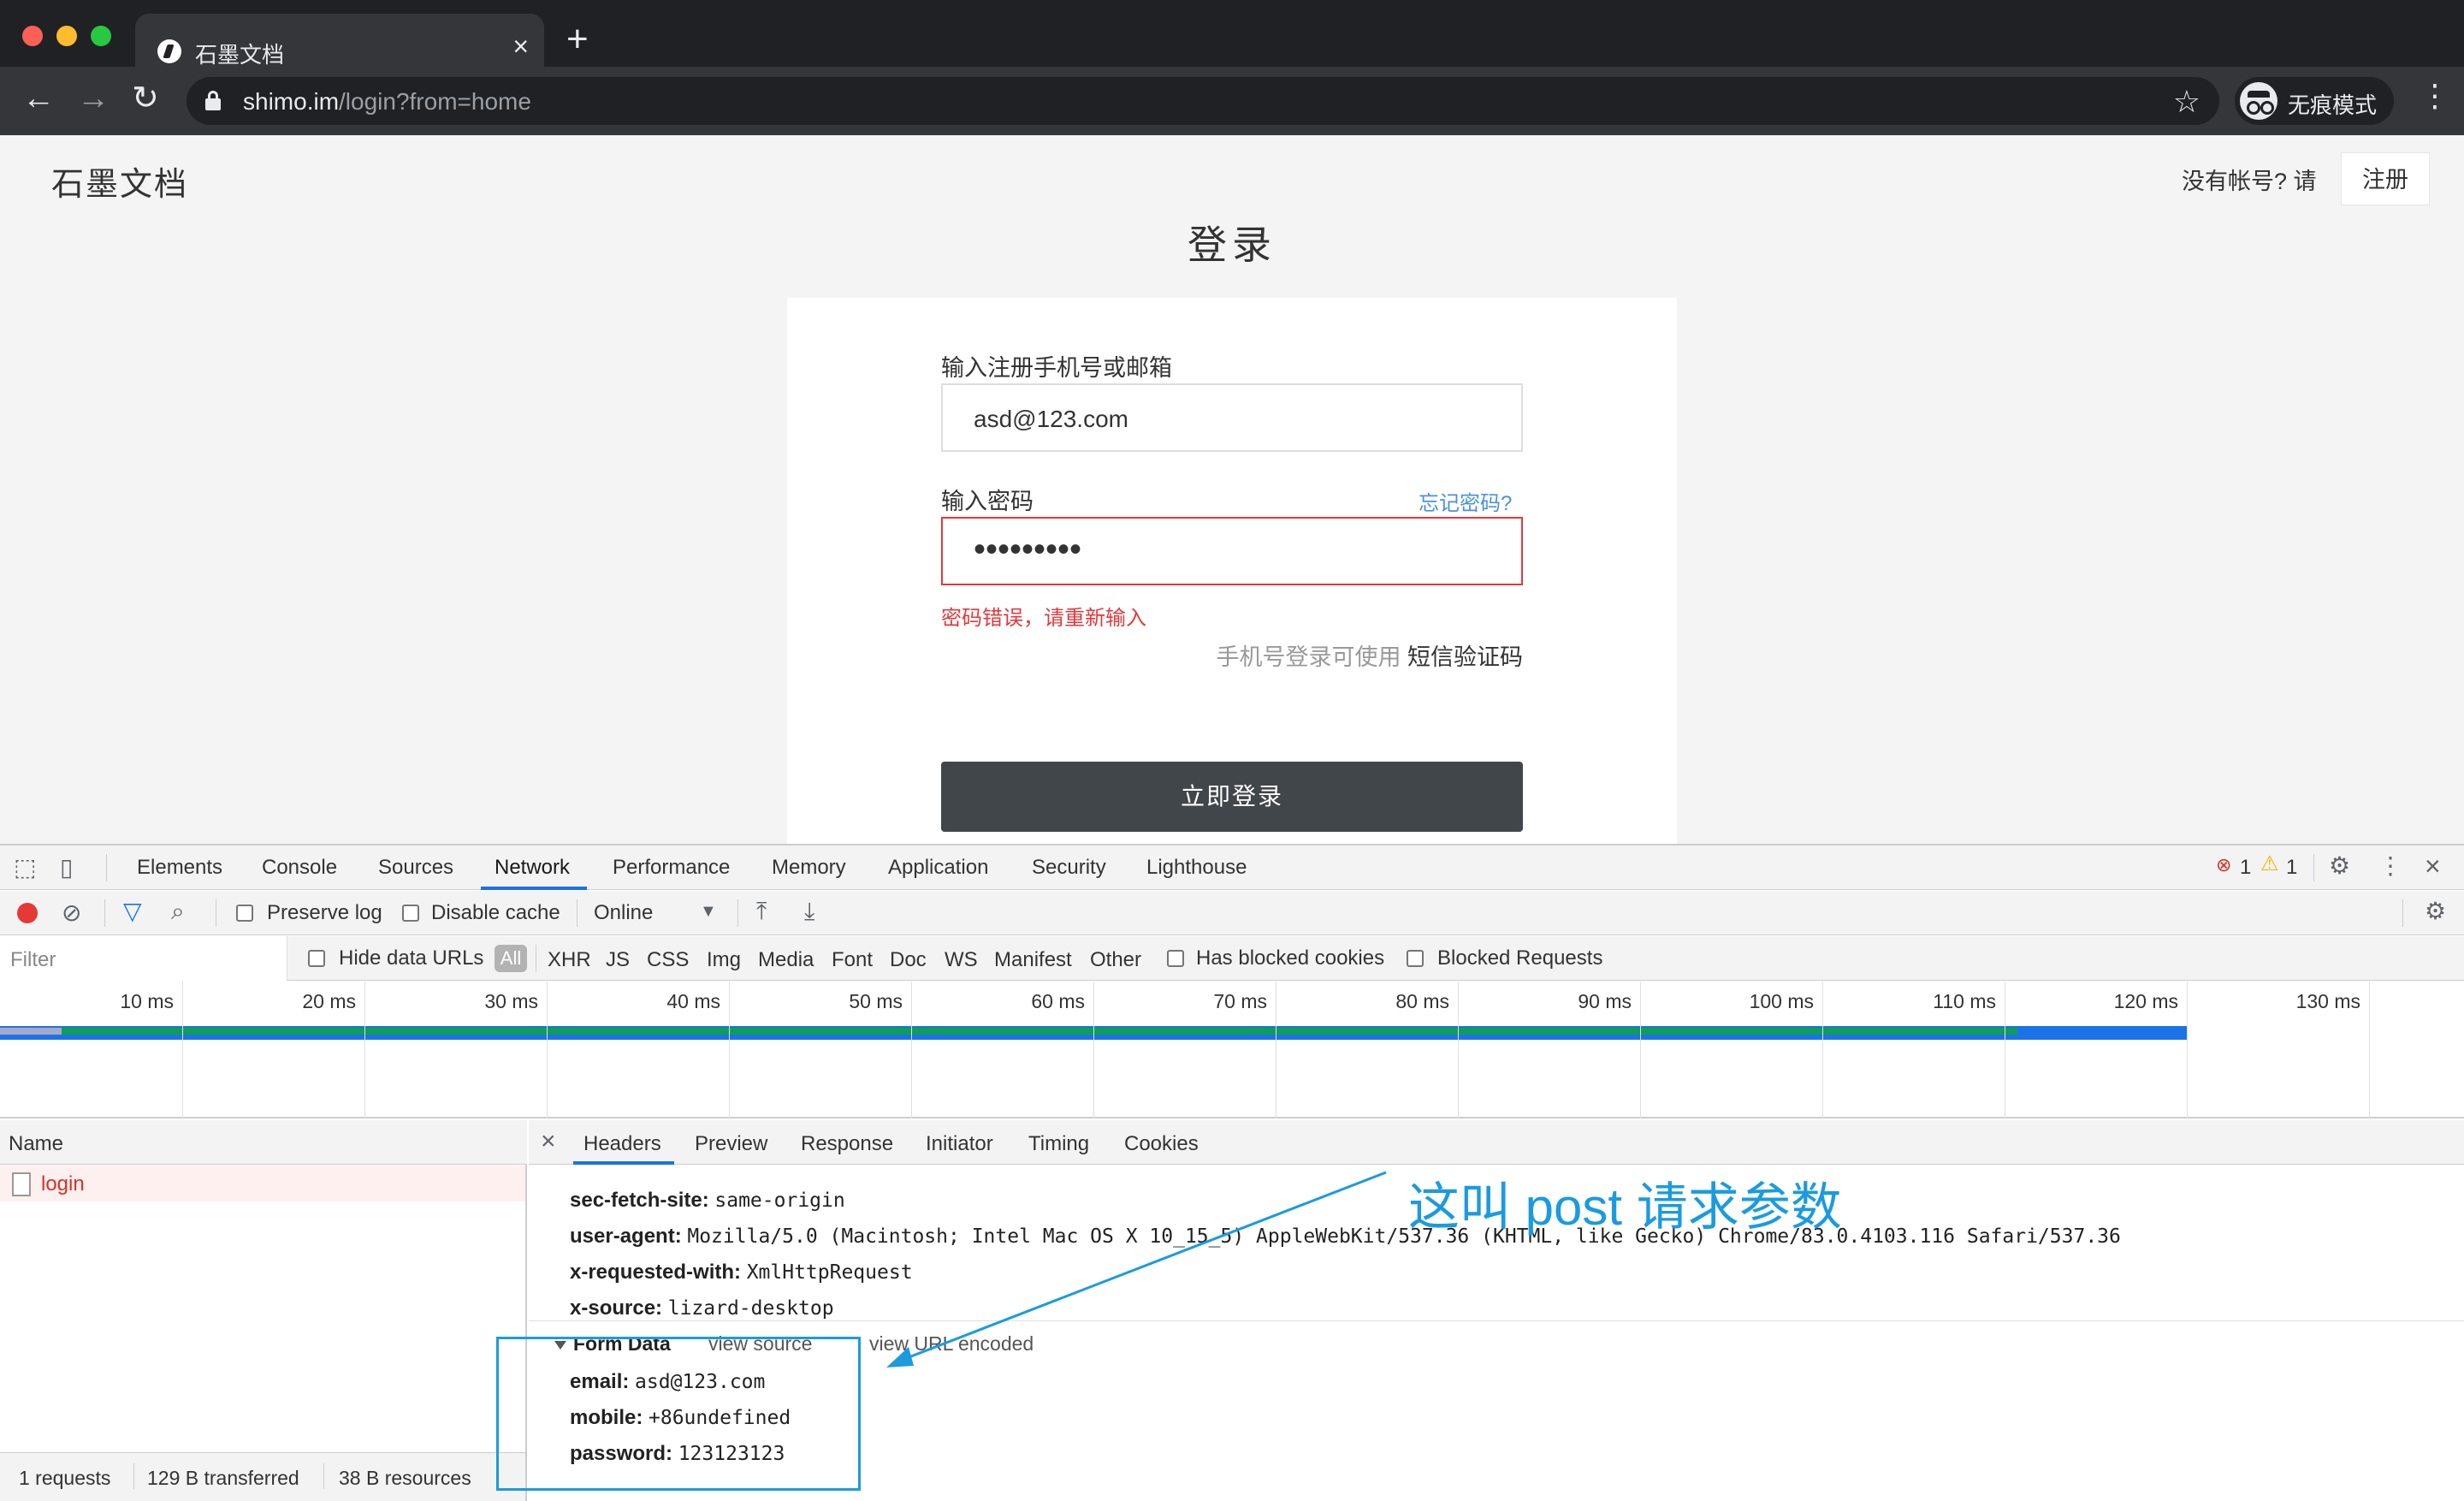 This screenshot has height=1501, width=2464. What do you see at coordinates (1136, 1269) in the screenshot?
I see `annotation-arrow` at bounding box center [1136, 1269].